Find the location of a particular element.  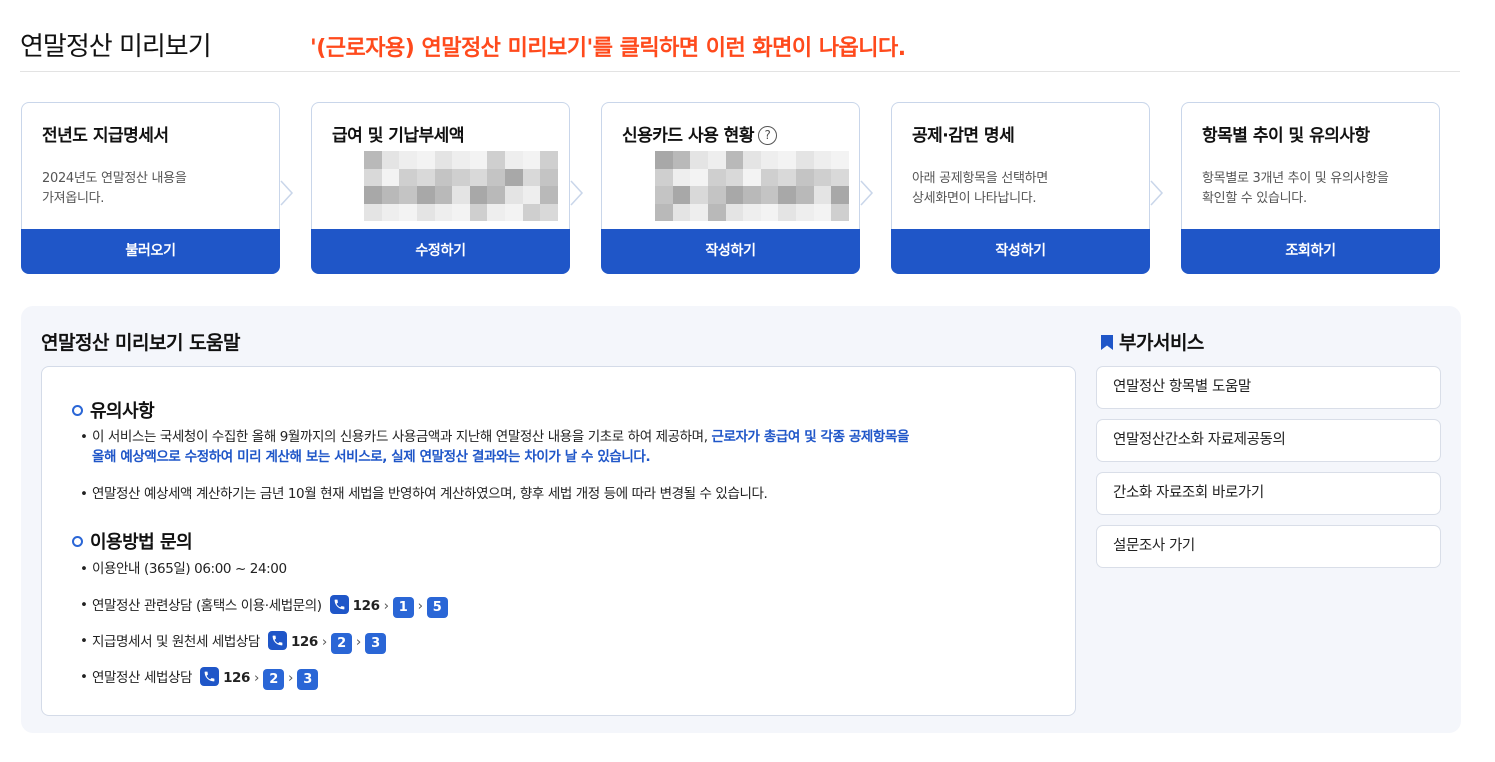

step-card-salary: 급여 및 기납부세액 수정하기 is located at coordinates (440, 188).